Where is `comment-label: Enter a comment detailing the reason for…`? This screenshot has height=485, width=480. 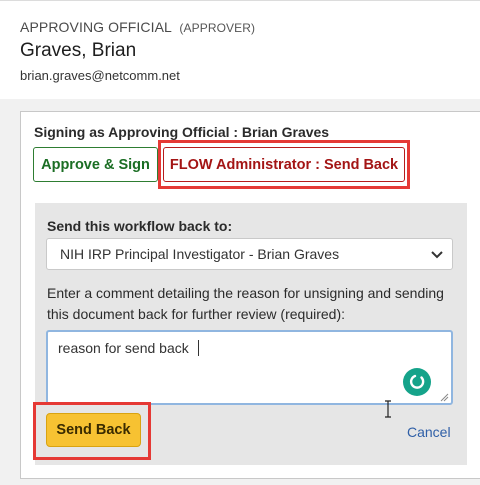
comment-label: Enter a comment detailing the reason for… is located at coordinates (245, 303).